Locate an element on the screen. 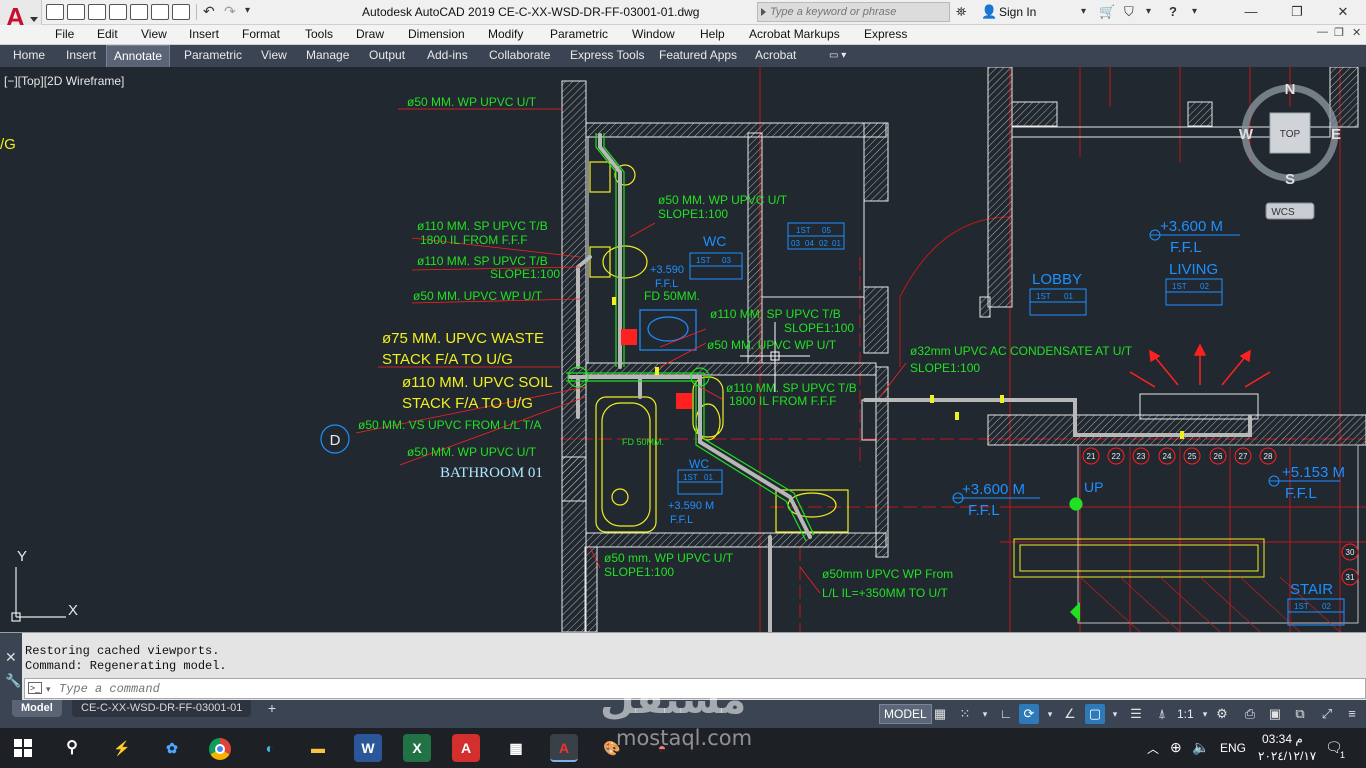 The image size is (1366, 768). volume-icon: 🔈 is located at coordinates (1200, 747).